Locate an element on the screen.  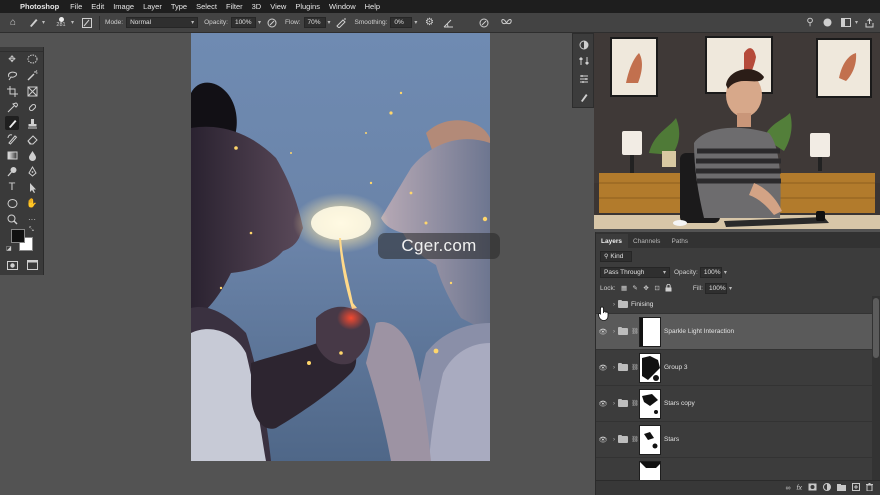
pressure-opacity-icon is located at coordinates (272, 23).